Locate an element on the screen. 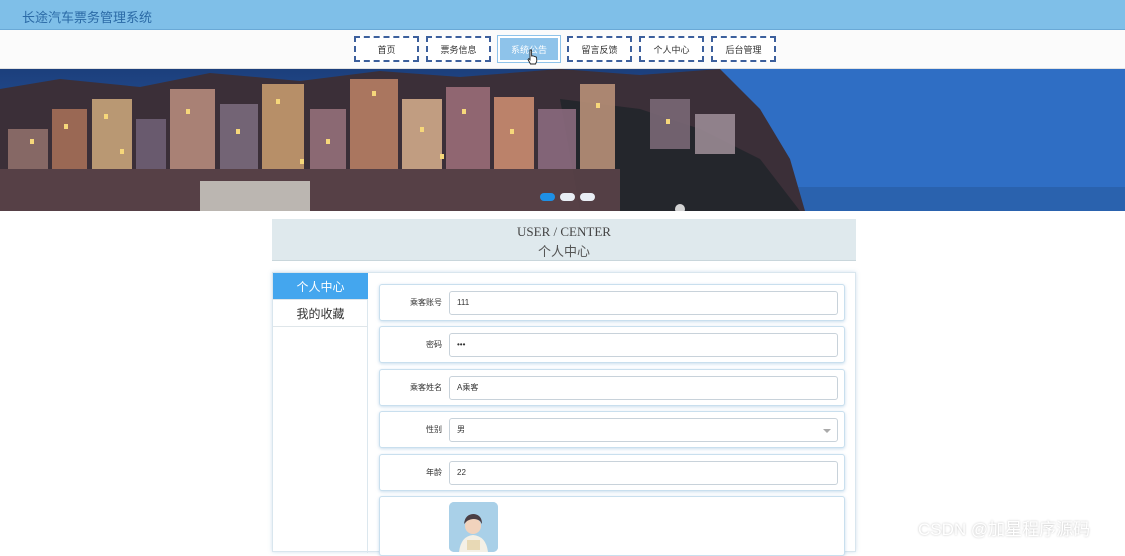 This screenshot has height=556, width=1125. name-label: 乘客姓名 is located at coordinates (426, 387).